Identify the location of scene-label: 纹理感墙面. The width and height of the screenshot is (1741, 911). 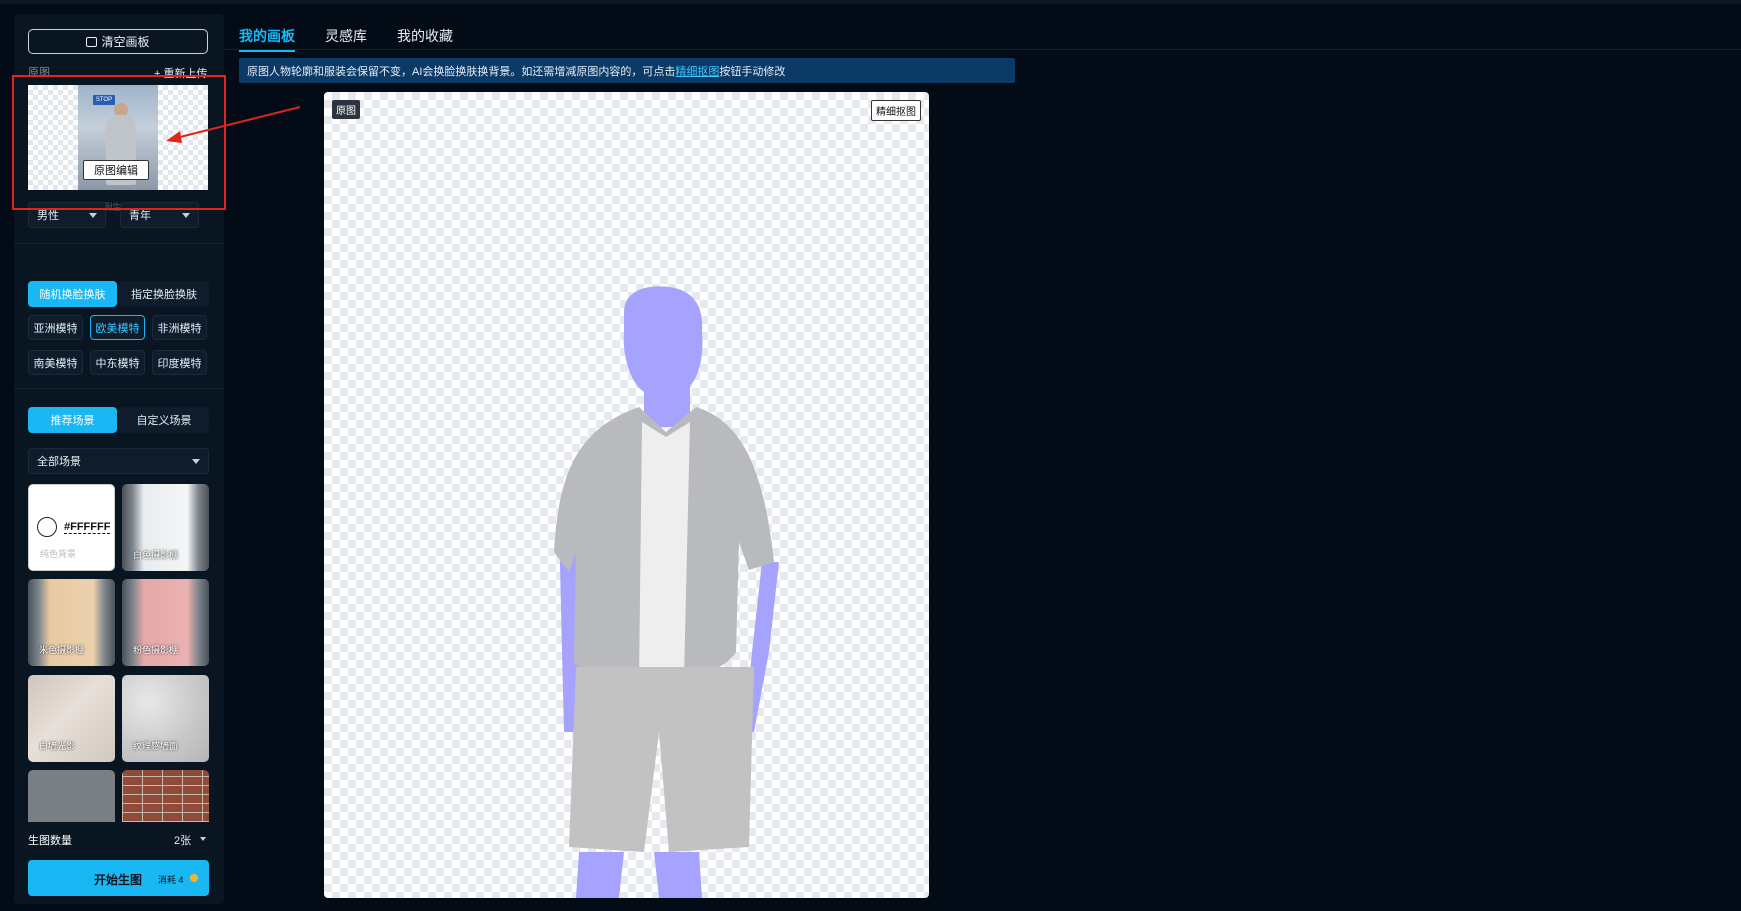
(156, 746).